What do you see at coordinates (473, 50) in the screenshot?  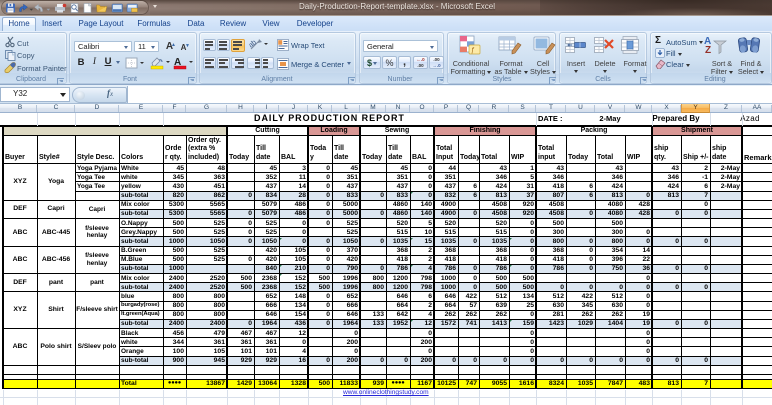 I see `svg-text: ƒ` at bounding box center [473, 50].